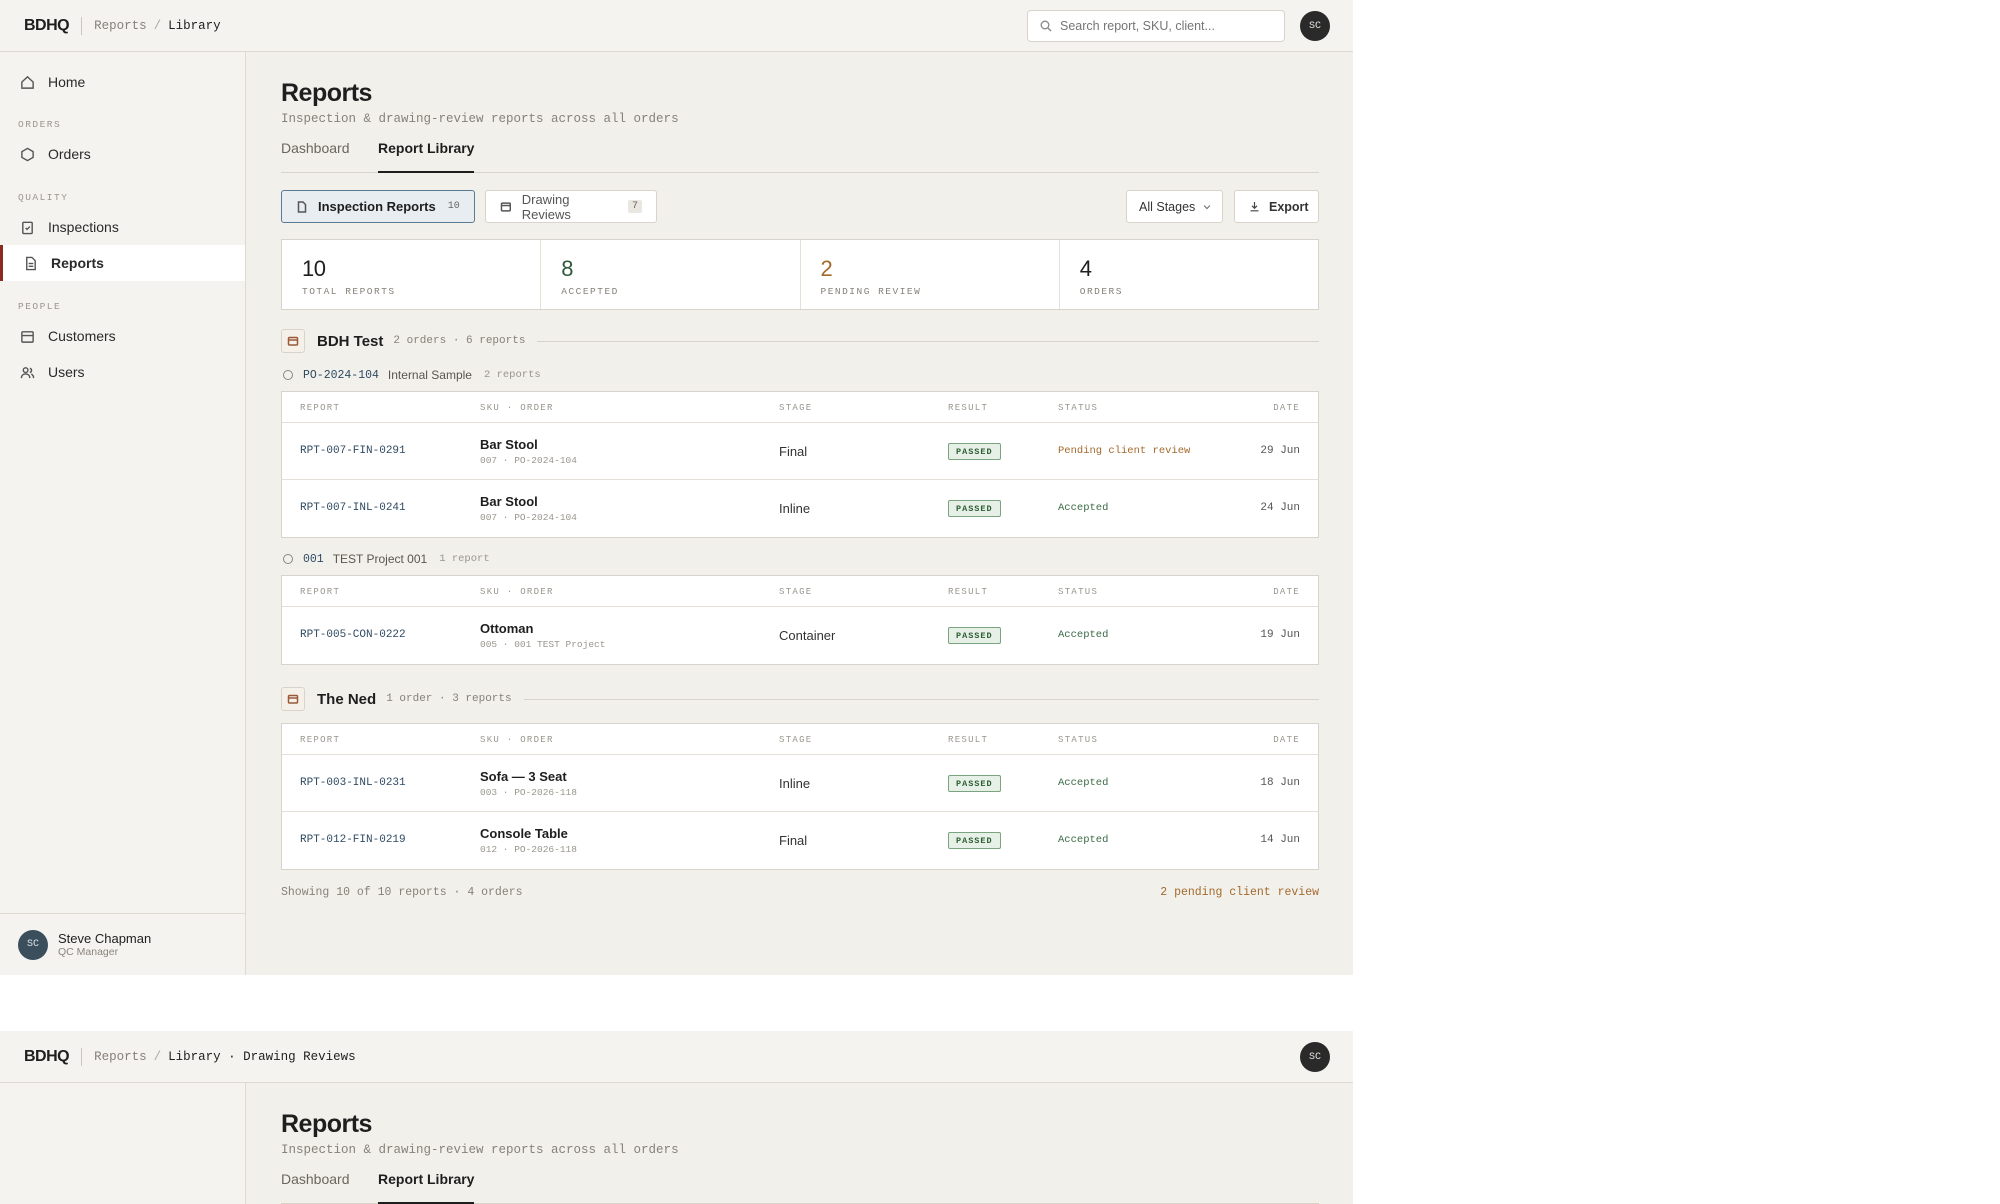 This screenshot has width=2000, height=1204. I want to click on stat-value: 8, so click(567, 268).